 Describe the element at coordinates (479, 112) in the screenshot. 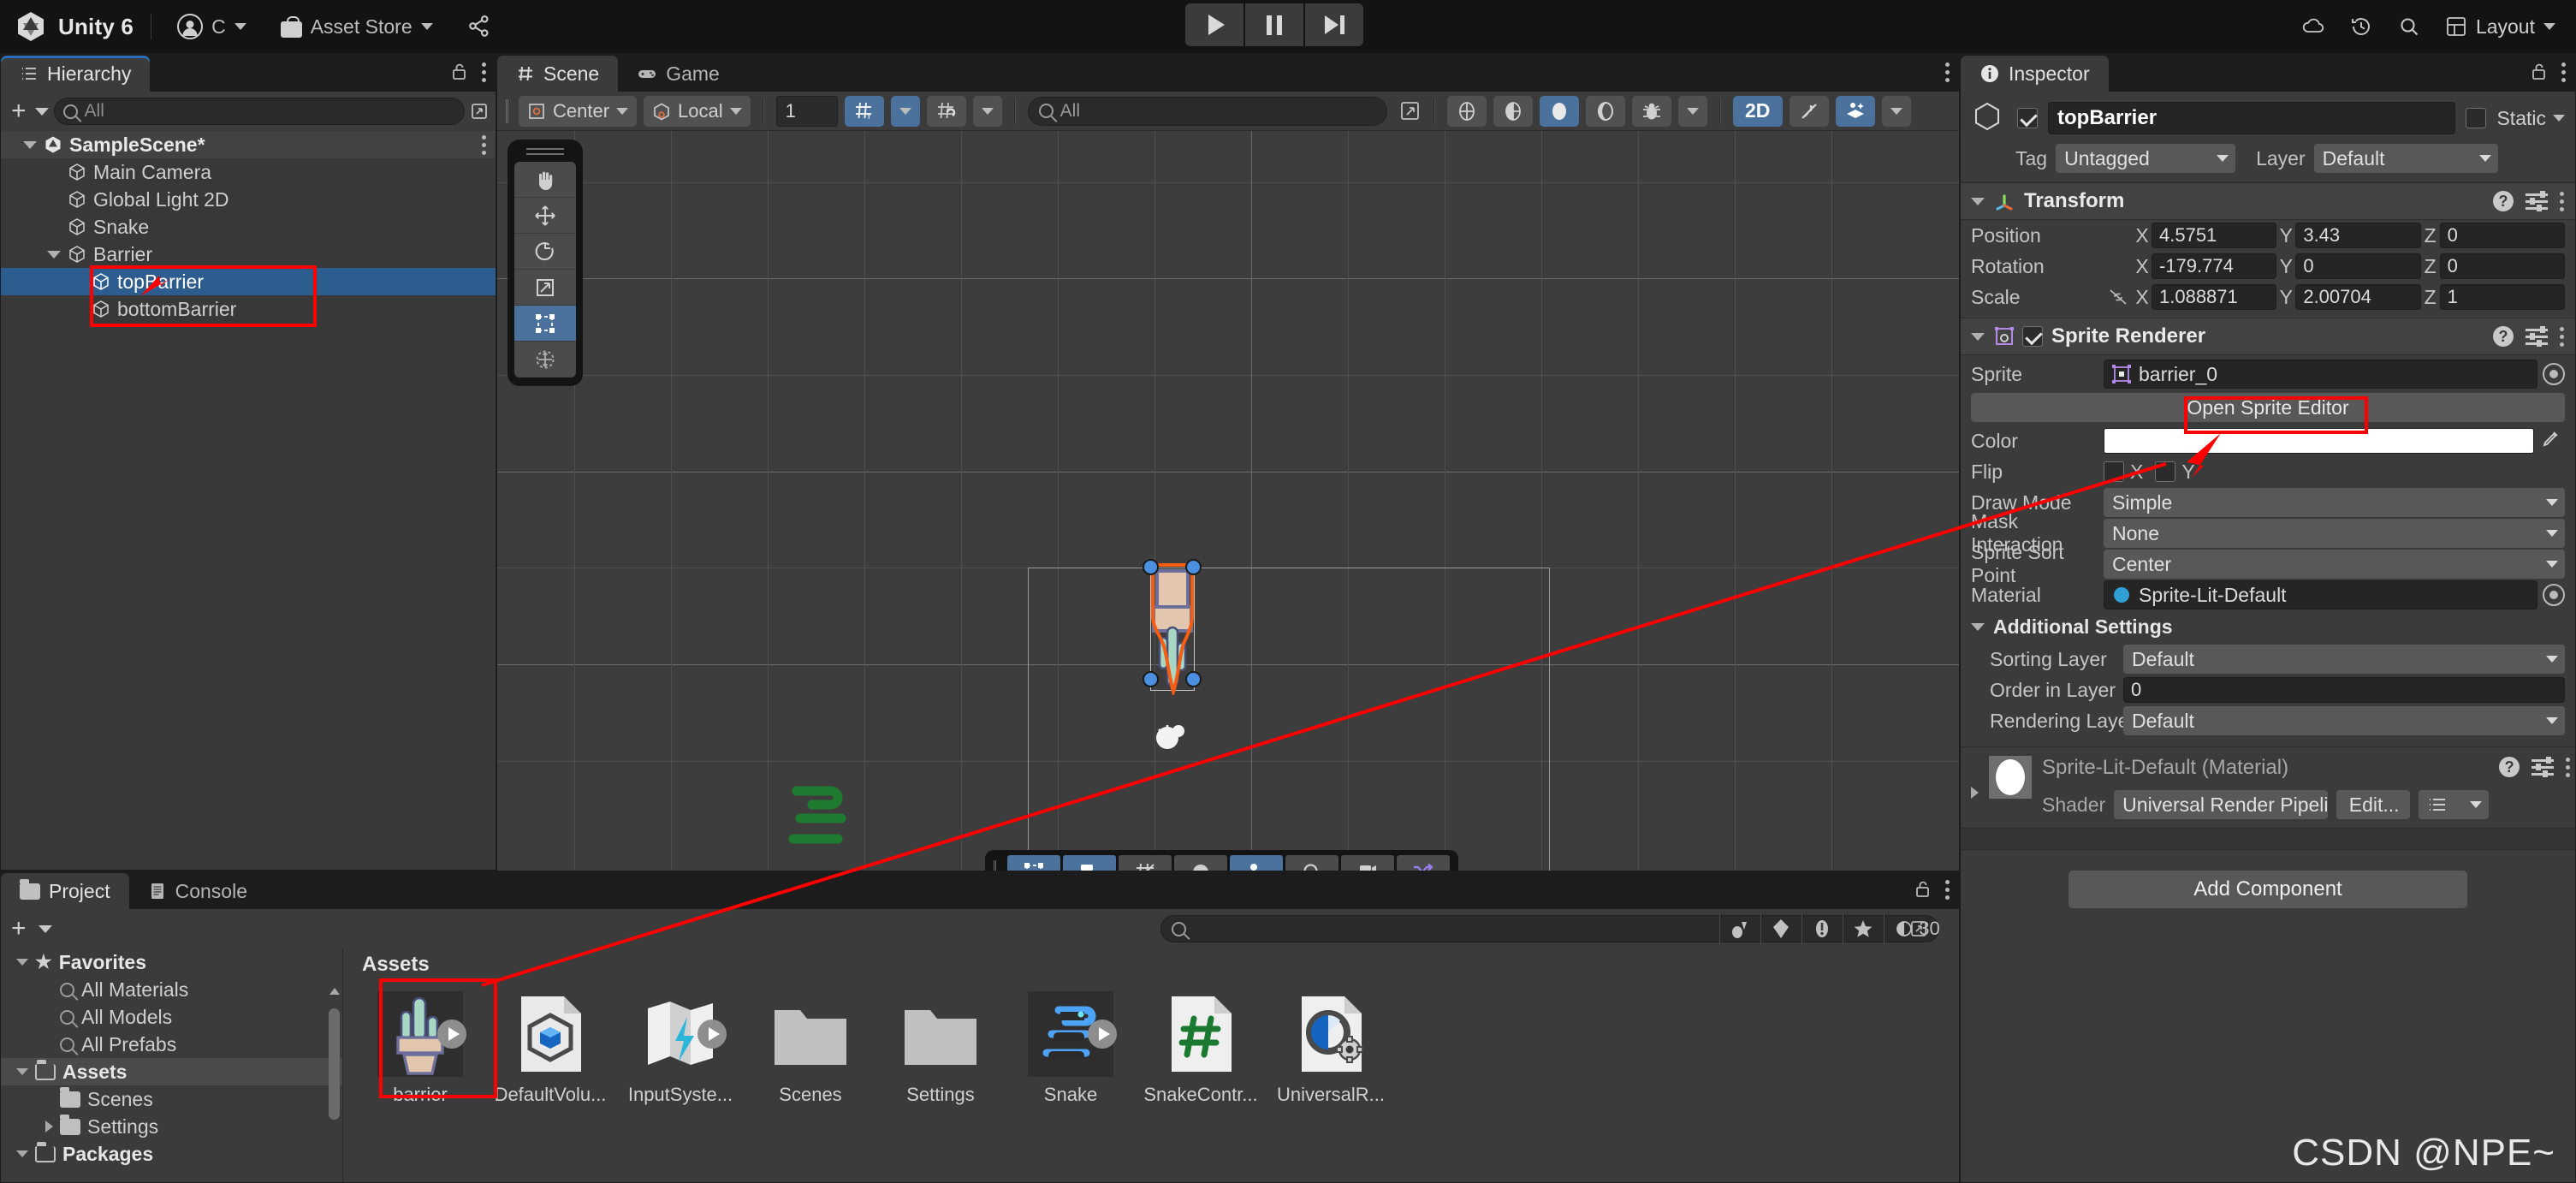

I see `expand-icon` at that location.